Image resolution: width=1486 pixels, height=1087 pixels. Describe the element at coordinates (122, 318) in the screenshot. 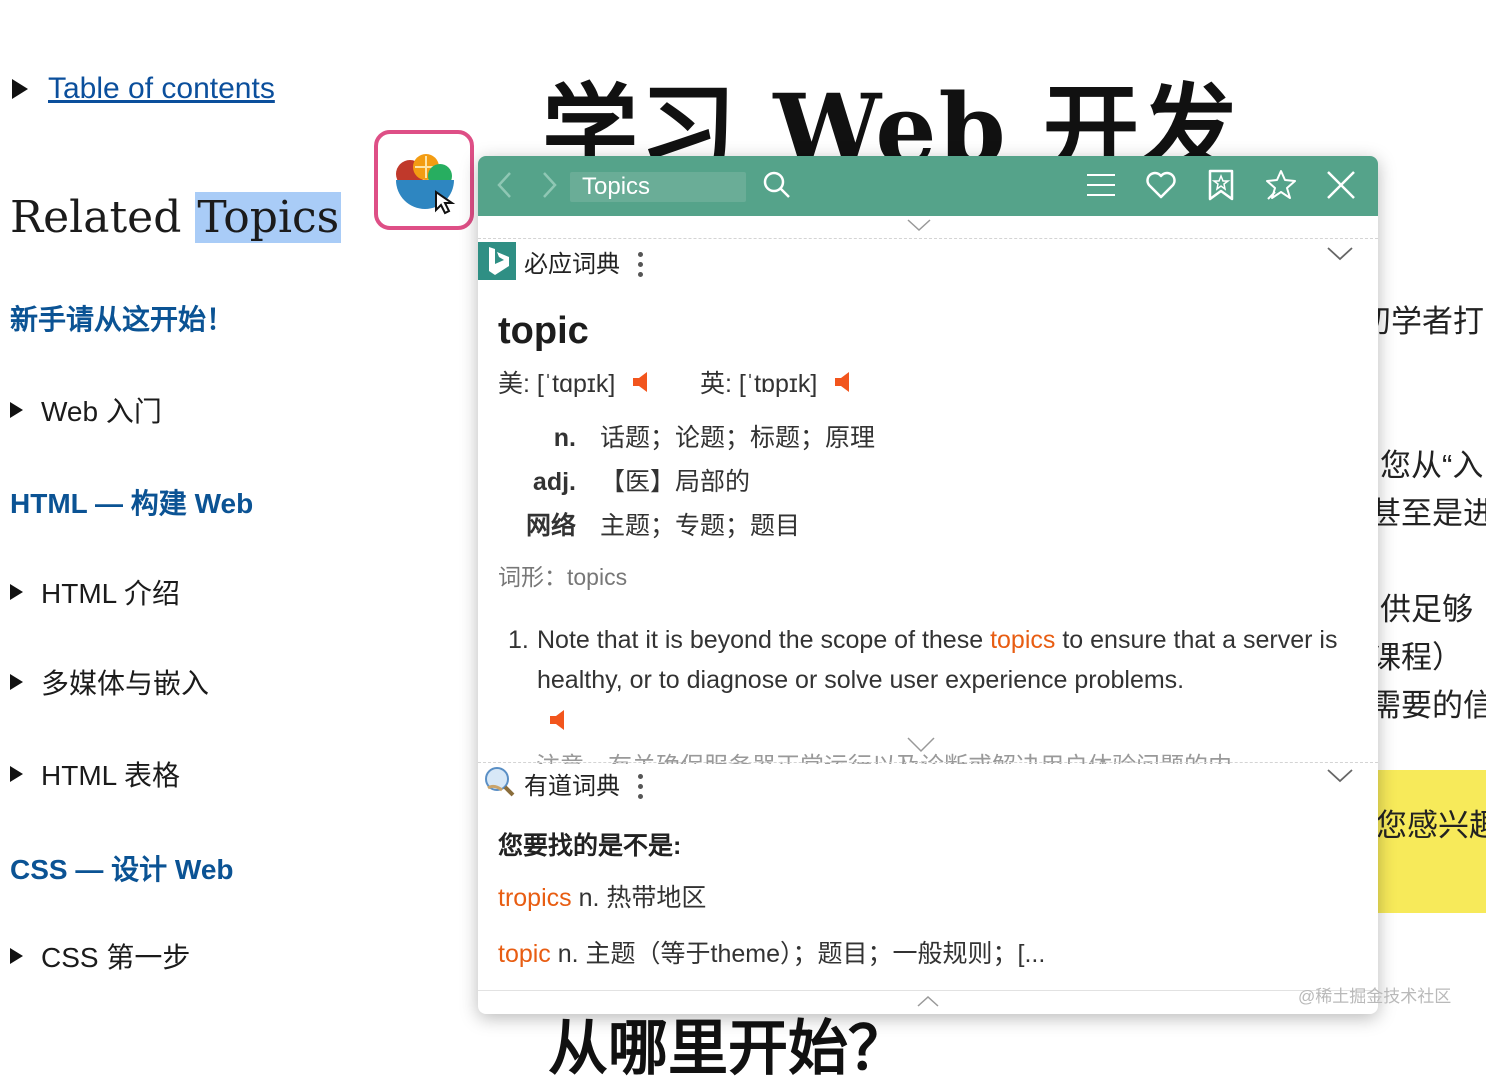

I see `sidebar-heading-beginners: 新手请从这开始！` at that location.